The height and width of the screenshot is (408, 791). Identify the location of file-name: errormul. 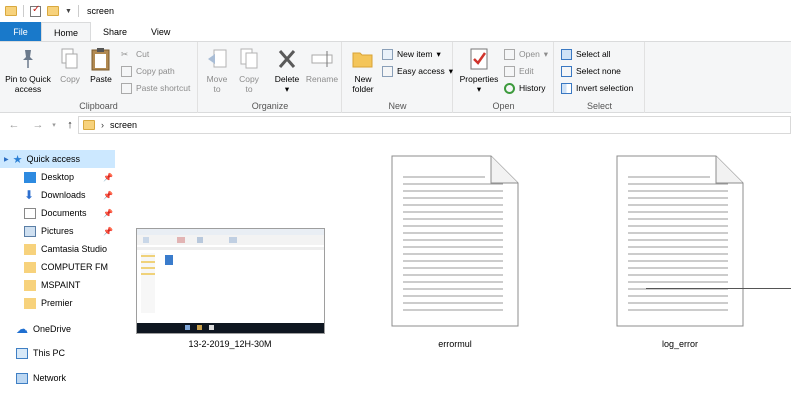
(455, 344).